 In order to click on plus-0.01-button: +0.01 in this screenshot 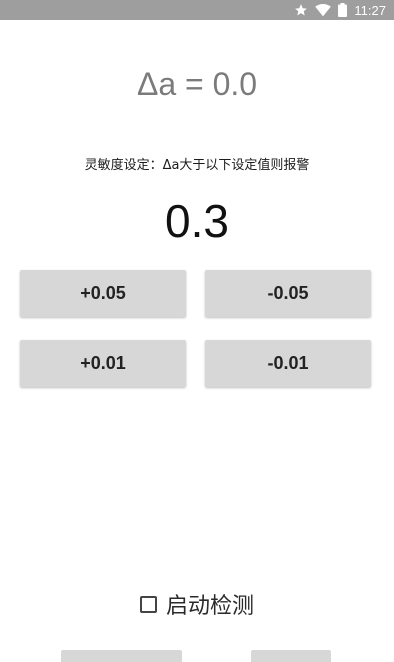, I will do `click(103, 363)`.